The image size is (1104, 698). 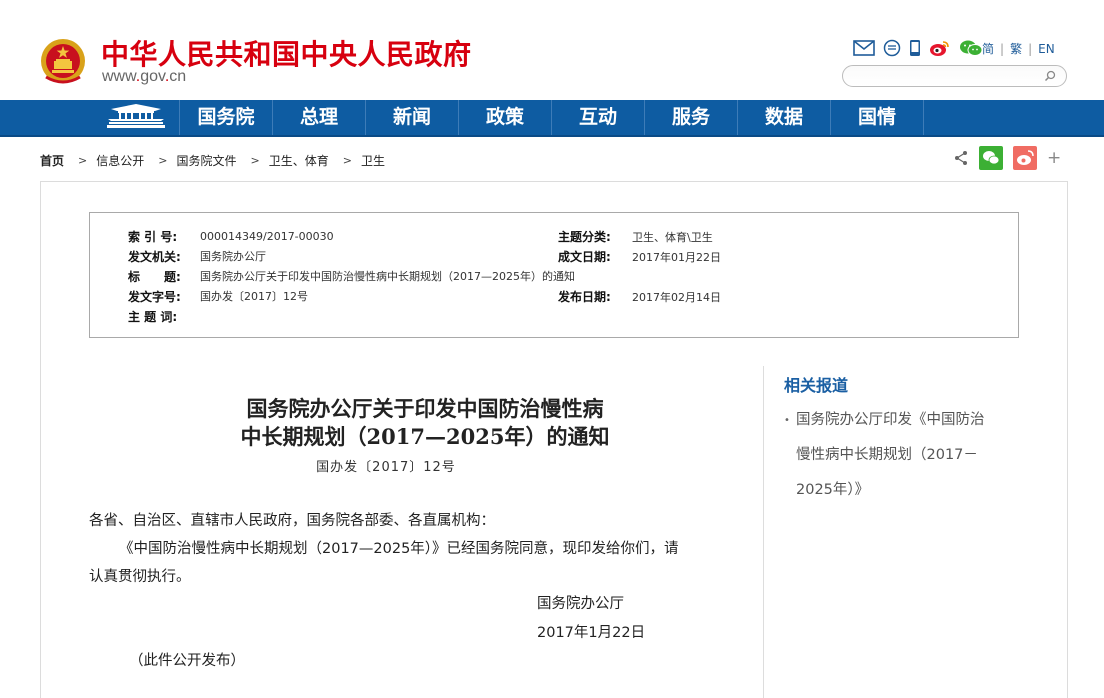 What do you see at coordinates (877, 117) in the screenshot?
I see `nav-item-national-info: 国情` at bounding box center [877, 117].